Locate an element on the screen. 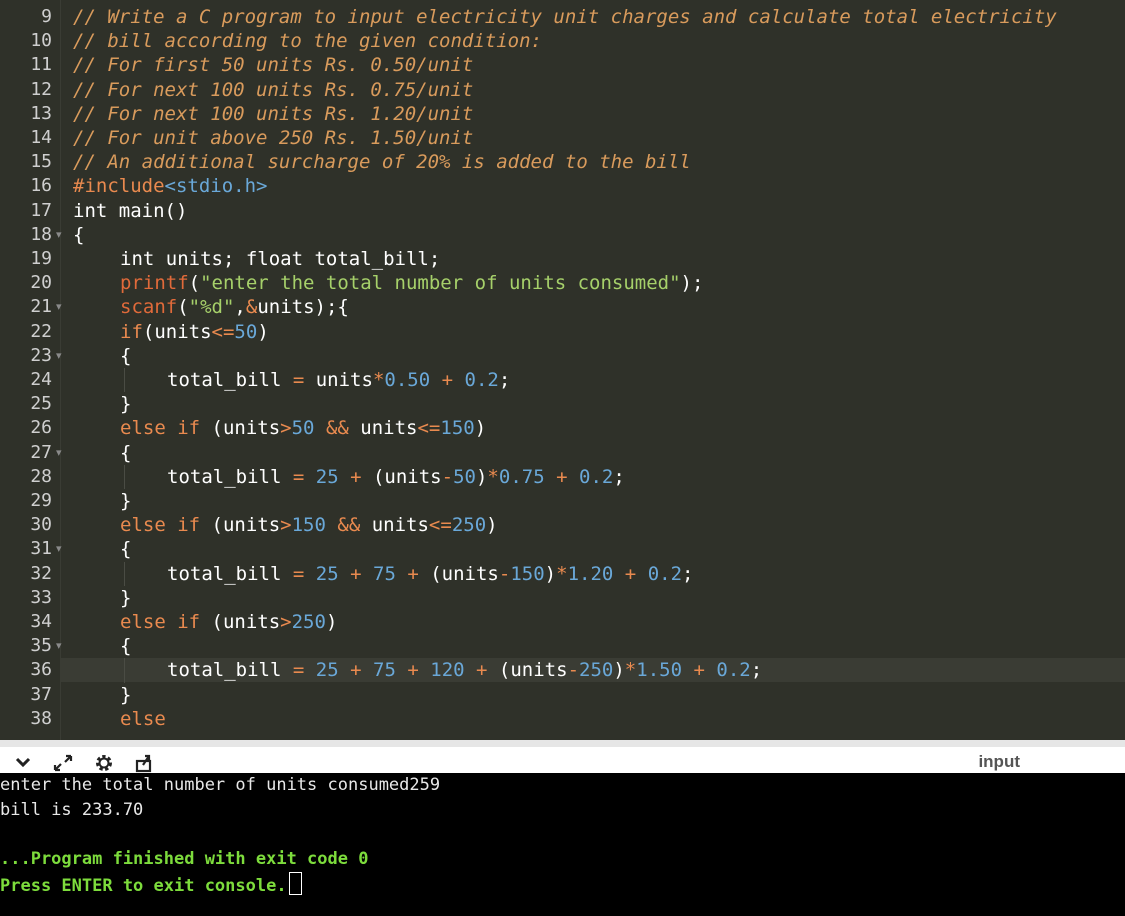 The width and height of the screenshot is (1125, 916). code-line: #include<stdio.h> is located at coordinates (170, 186).